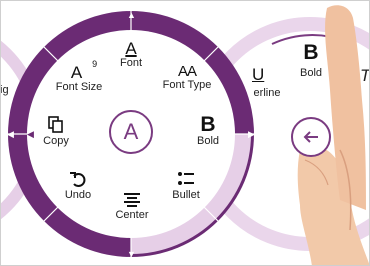  I want to click on font-type-item: AA Font Type, so click(187, 78).